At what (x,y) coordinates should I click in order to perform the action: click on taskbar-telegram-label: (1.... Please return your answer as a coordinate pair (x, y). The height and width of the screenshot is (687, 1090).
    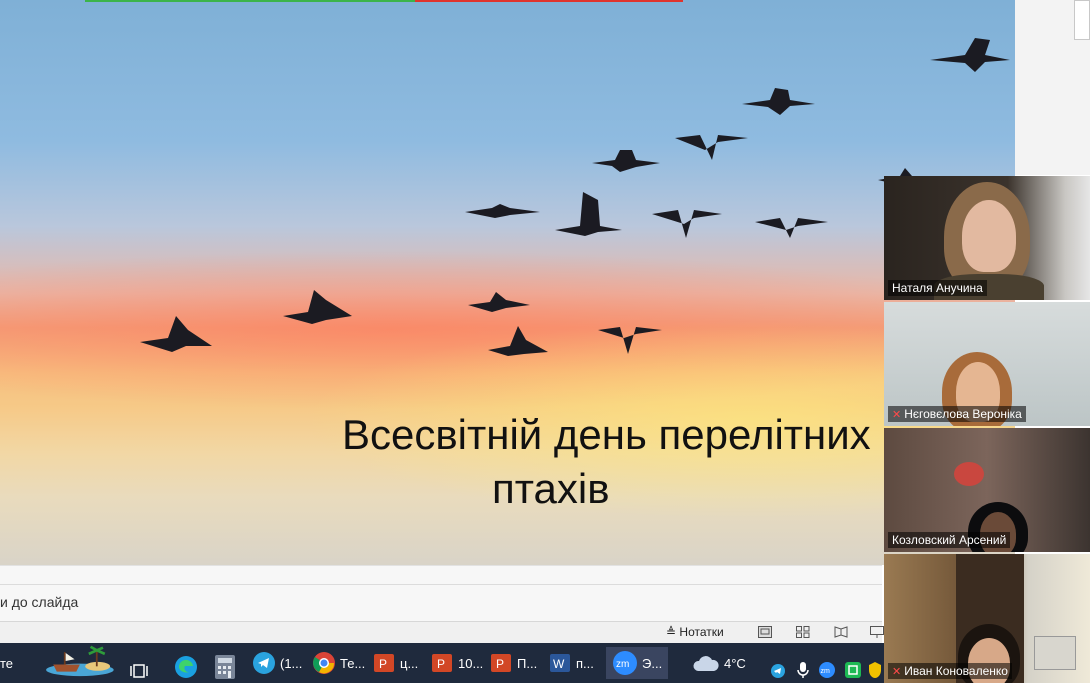
    Looking at the image, I should click on (291, 663).